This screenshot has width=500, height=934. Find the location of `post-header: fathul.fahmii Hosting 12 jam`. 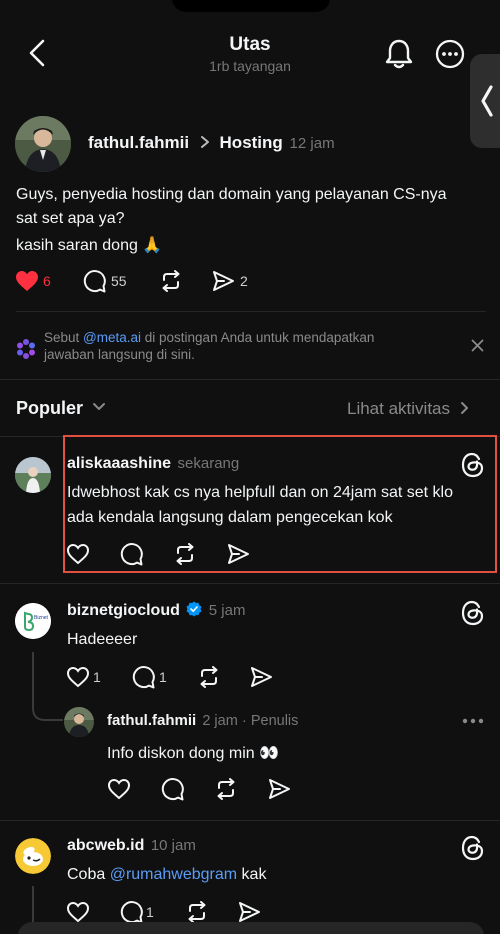

post-header: fathul.fahmii Hosting 12 jam is located at coordinates (211, 143).